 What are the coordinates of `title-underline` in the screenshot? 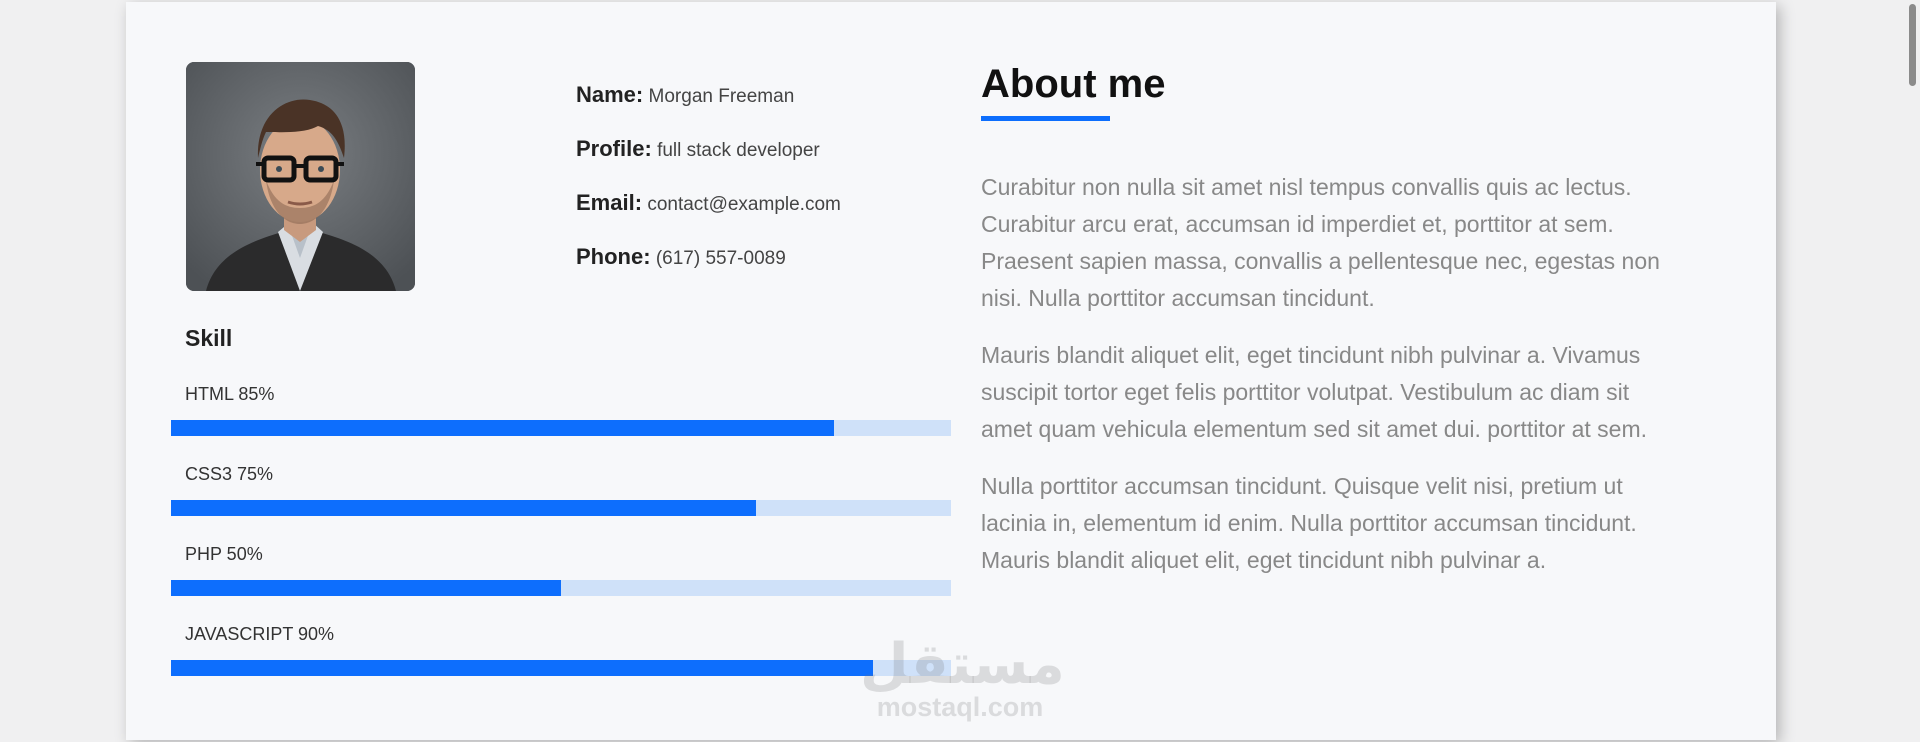 It's located at (1045, 118).